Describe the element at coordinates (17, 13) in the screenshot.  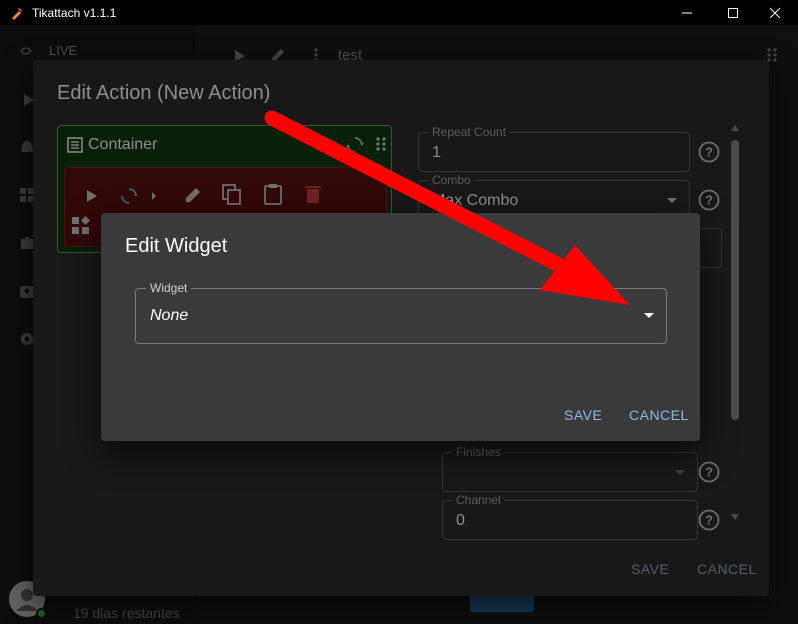
I see `app-icon` at that location.